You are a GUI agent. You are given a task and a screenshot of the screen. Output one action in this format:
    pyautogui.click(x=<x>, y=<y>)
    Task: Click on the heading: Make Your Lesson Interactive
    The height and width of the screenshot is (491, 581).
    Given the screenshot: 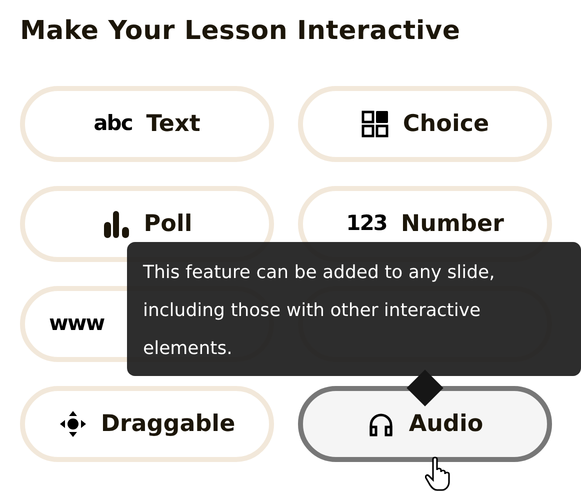 What is the action you would take?
    pyautogui.click(x=241, y=32)
    